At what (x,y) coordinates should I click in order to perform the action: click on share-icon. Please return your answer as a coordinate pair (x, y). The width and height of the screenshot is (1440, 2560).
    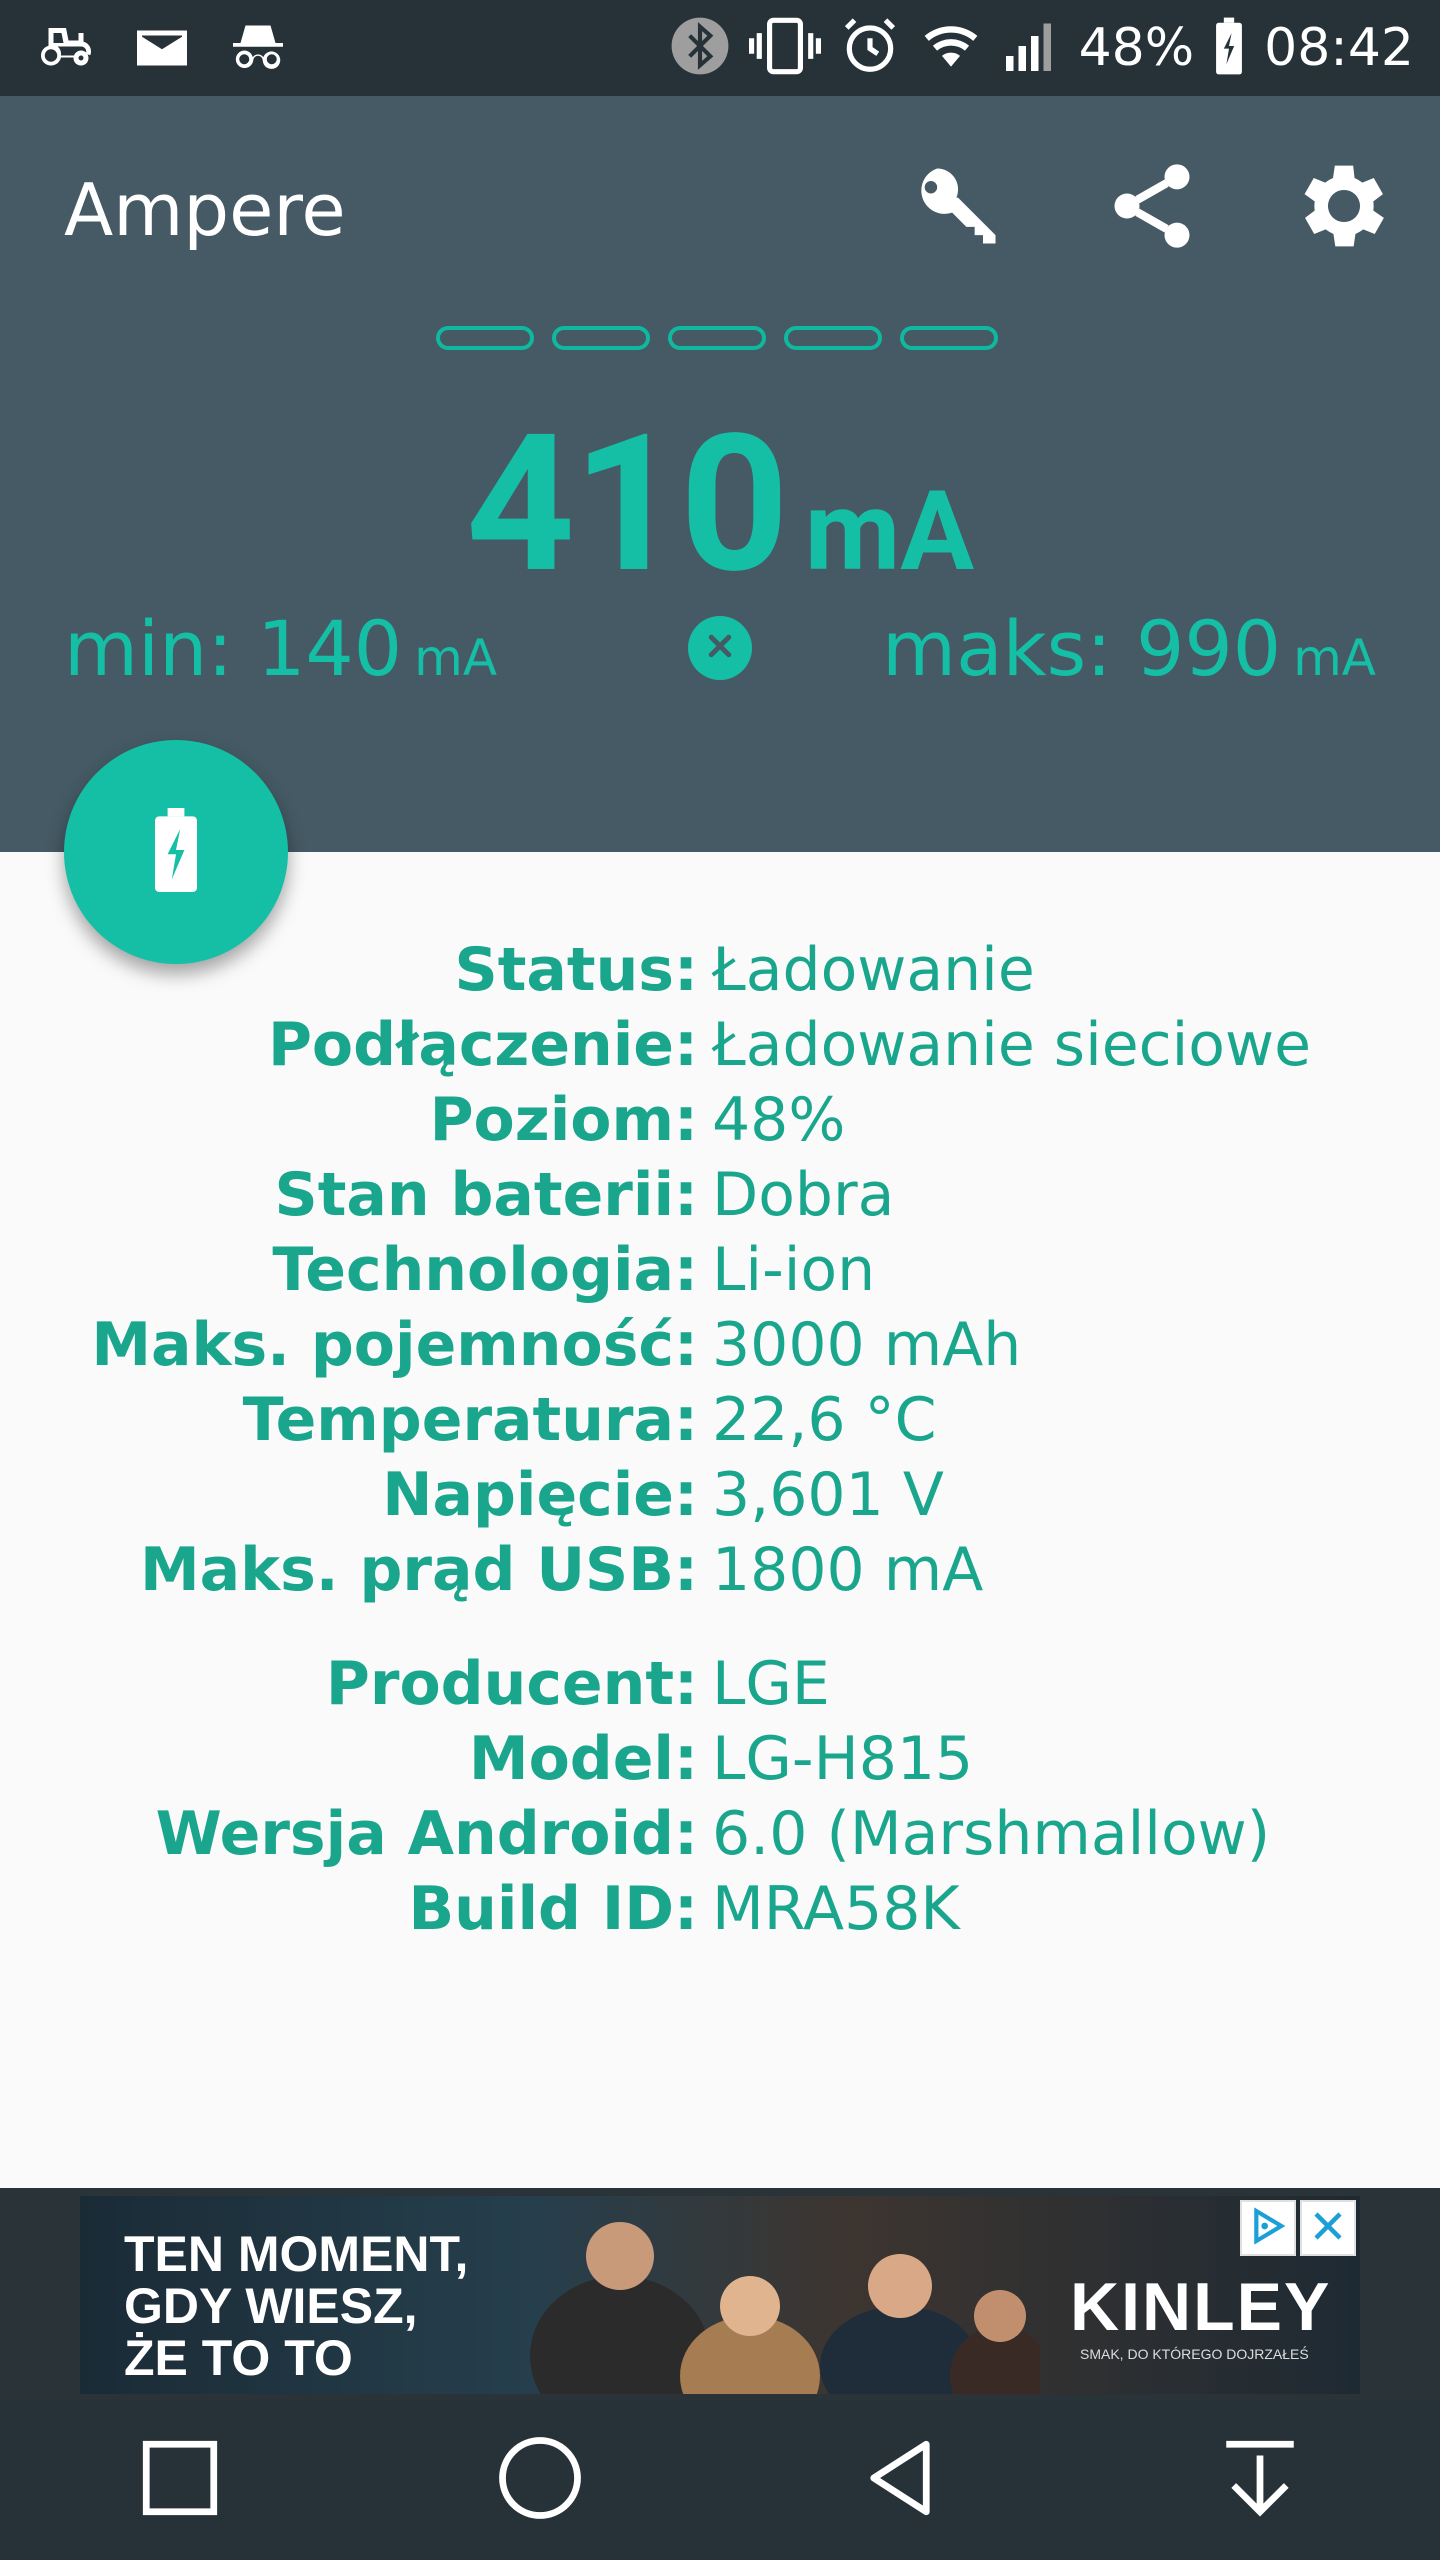
    Looking at the image, I should click on (1152, 208).